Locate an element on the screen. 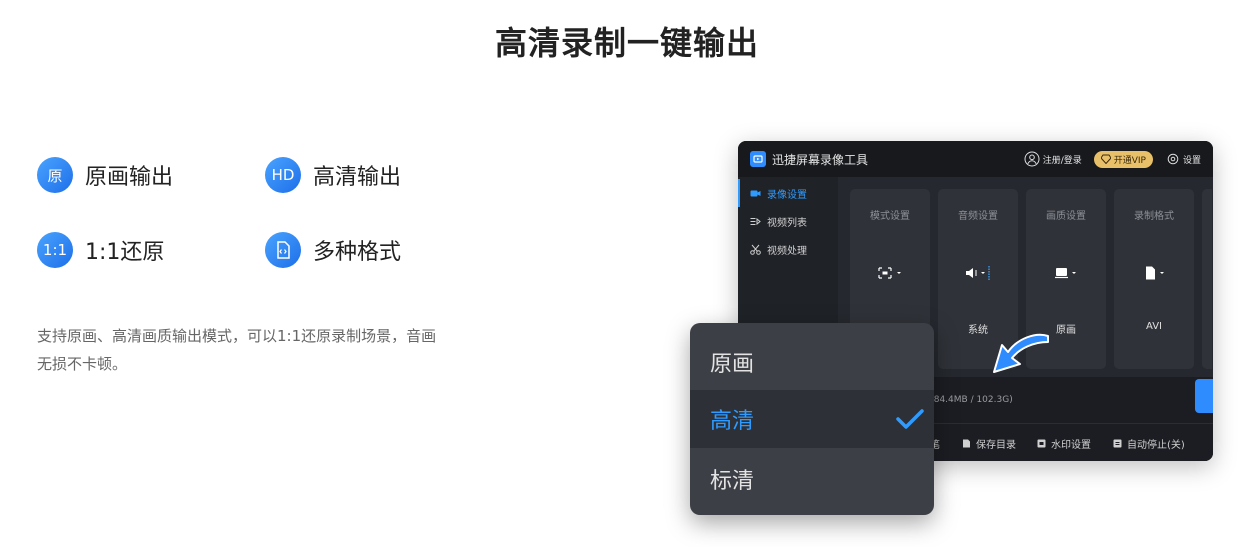 This screenshot has height=547, width=1254. page-title: 高清录制一键输出 is located at coordinates (626, 43).